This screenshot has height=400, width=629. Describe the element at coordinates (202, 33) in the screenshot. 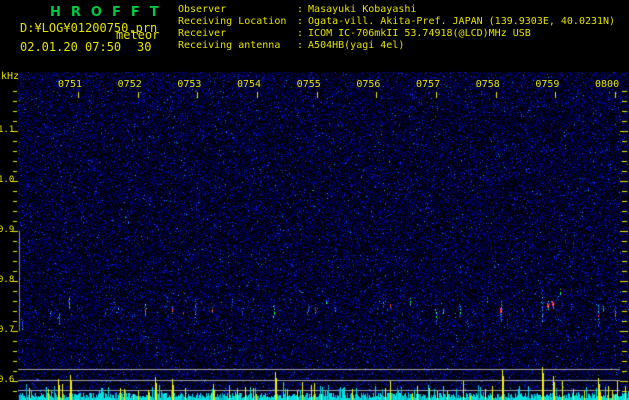

I see `receiver-label: Receiver` at that location.